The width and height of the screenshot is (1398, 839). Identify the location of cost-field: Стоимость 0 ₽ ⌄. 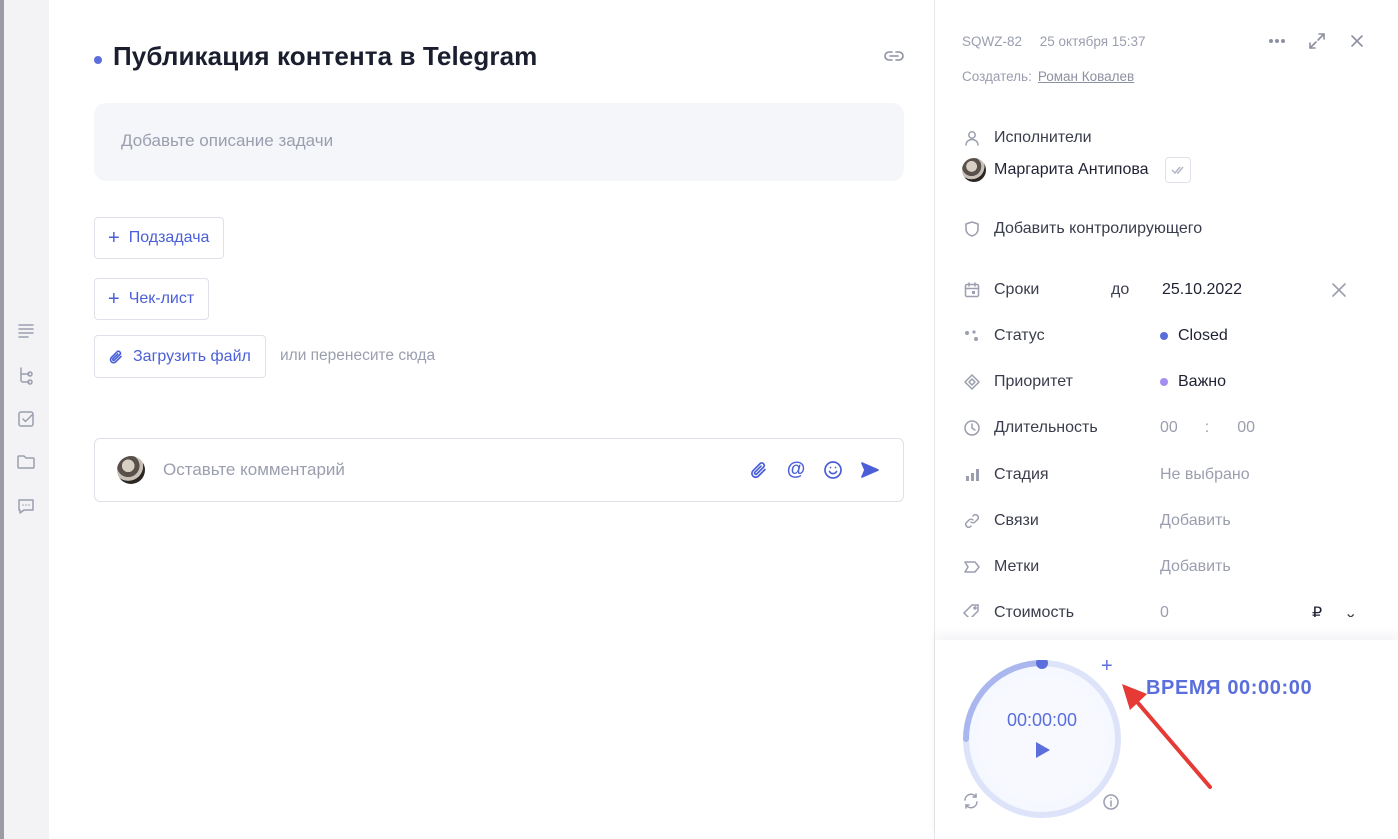
(1166, 606).